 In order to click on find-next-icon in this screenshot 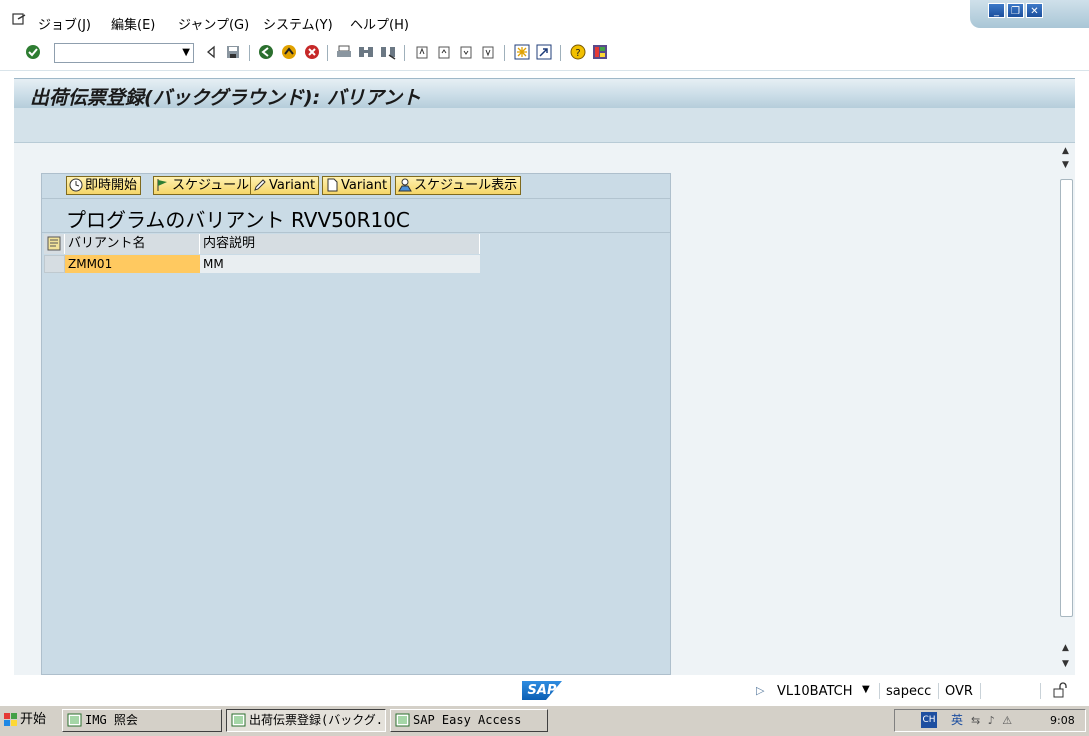, I will do `click(388, 52)`.